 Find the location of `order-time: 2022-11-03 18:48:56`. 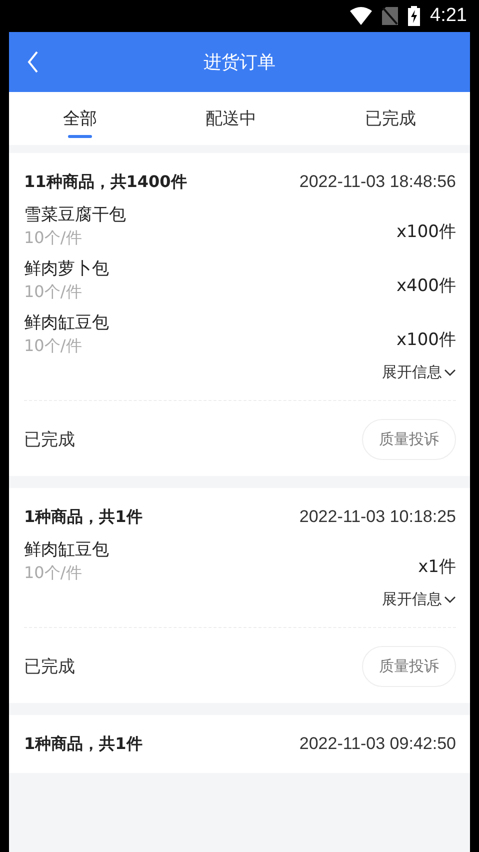

order-time: 2022-11-03 18:48:56 is located at coordinates (377, 182).